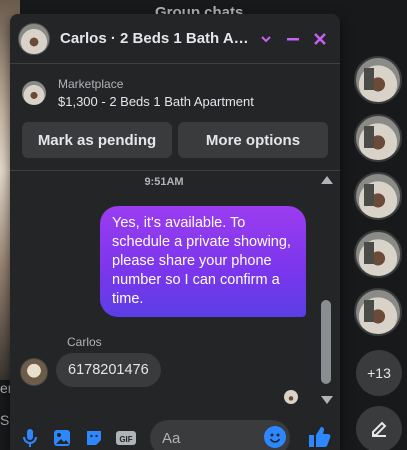  Describe the element at coordinates (175, 170) in the screenshot. I see `divider` at that location.